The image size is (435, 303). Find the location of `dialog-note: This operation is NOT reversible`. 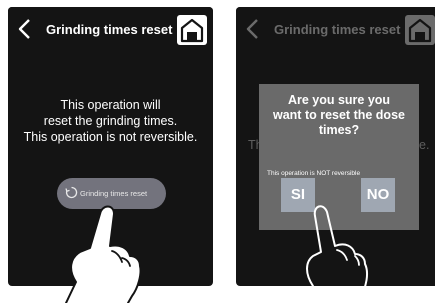

dialog-note: This operation is NOT reversible is located at coordinates (314, 173).